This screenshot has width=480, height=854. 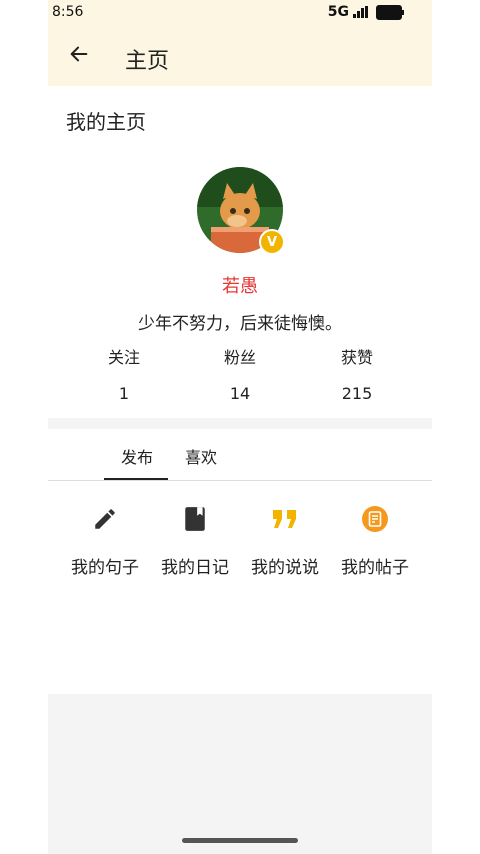 I want to click on stat-label: 粉丝, so click(x=239, y=357).